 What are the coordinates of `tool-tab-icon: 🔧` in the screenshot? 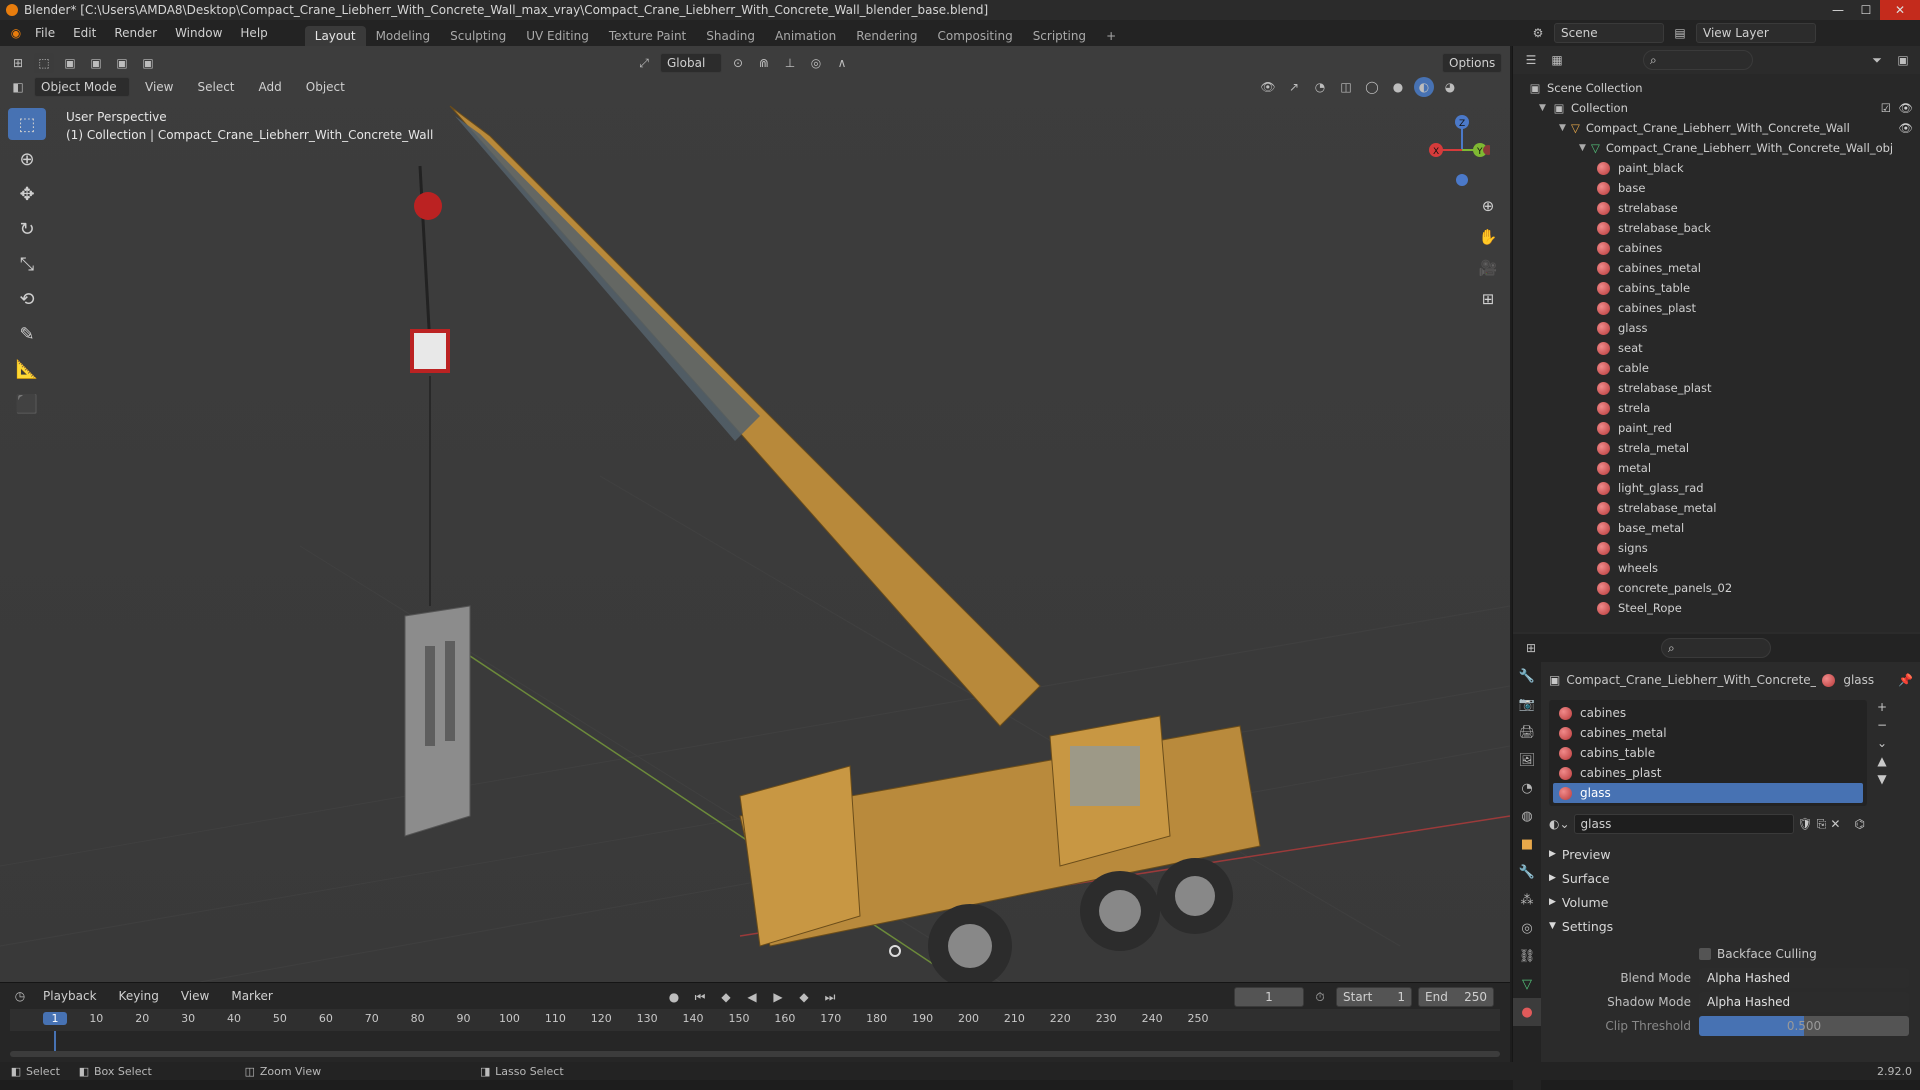 It's located at (1527, 676).